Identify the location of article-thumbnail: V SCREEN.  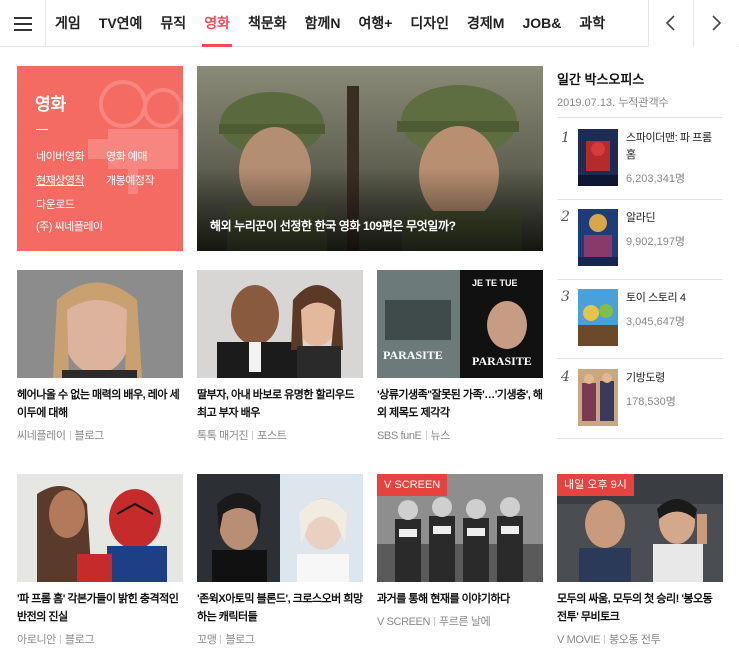
(460, 528).